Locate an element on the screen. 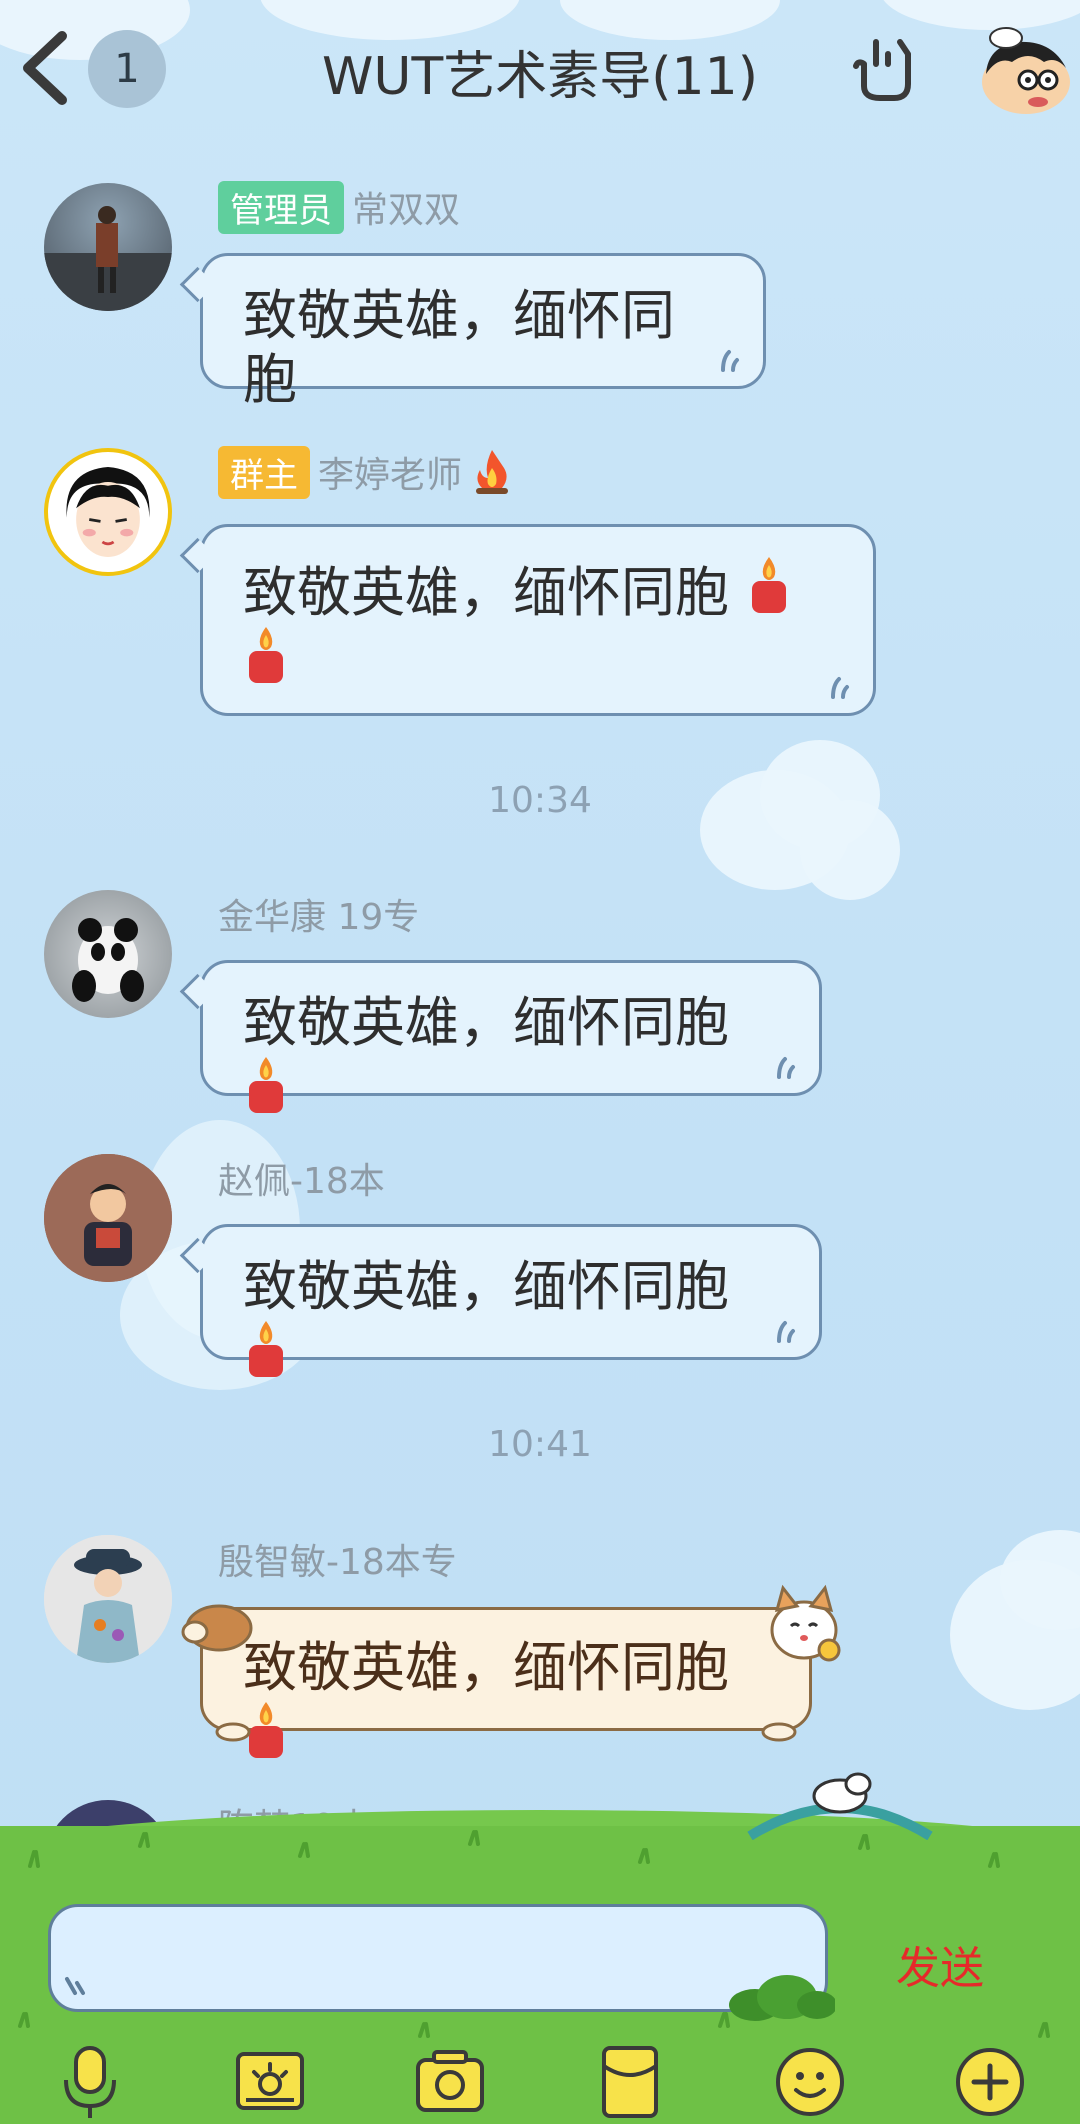  dog-ear-icon is located at coordinates (217, 1628).